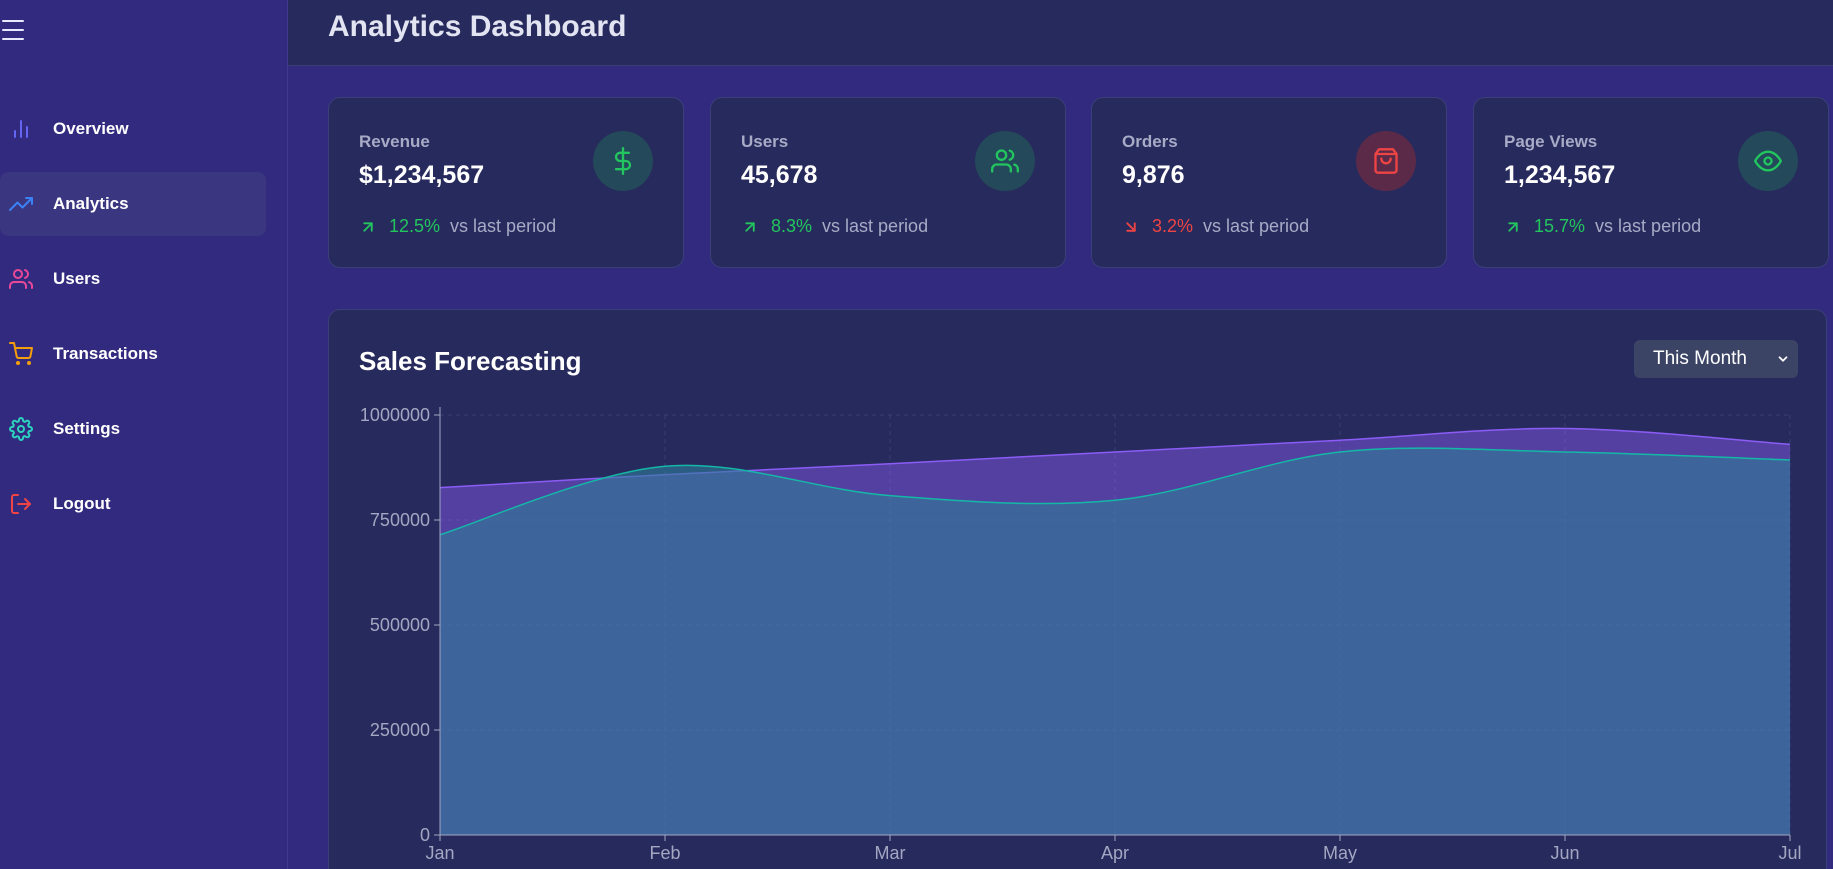 The width and height of the screenshot is (1833, 869). Describe the element at coordinates (792, 226) in the screenshot. I see `stat-change: 8.3%` at that location.